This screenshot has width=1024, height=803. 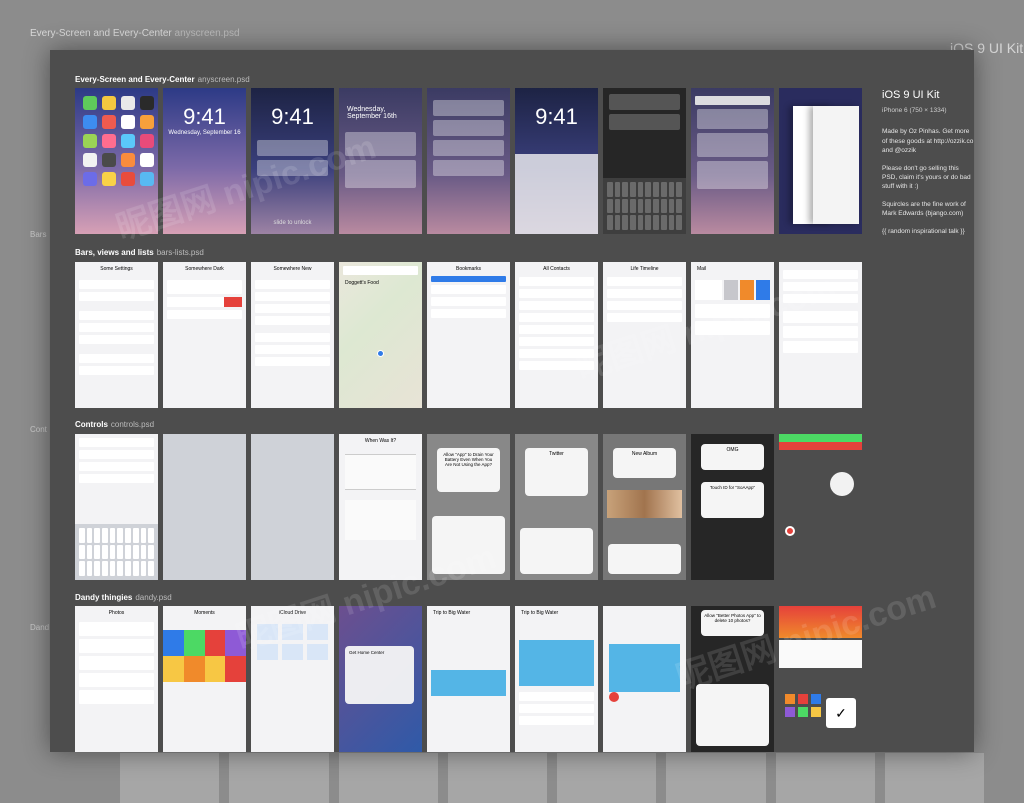 I want to click on file-grid, so click(x=292, y=642).